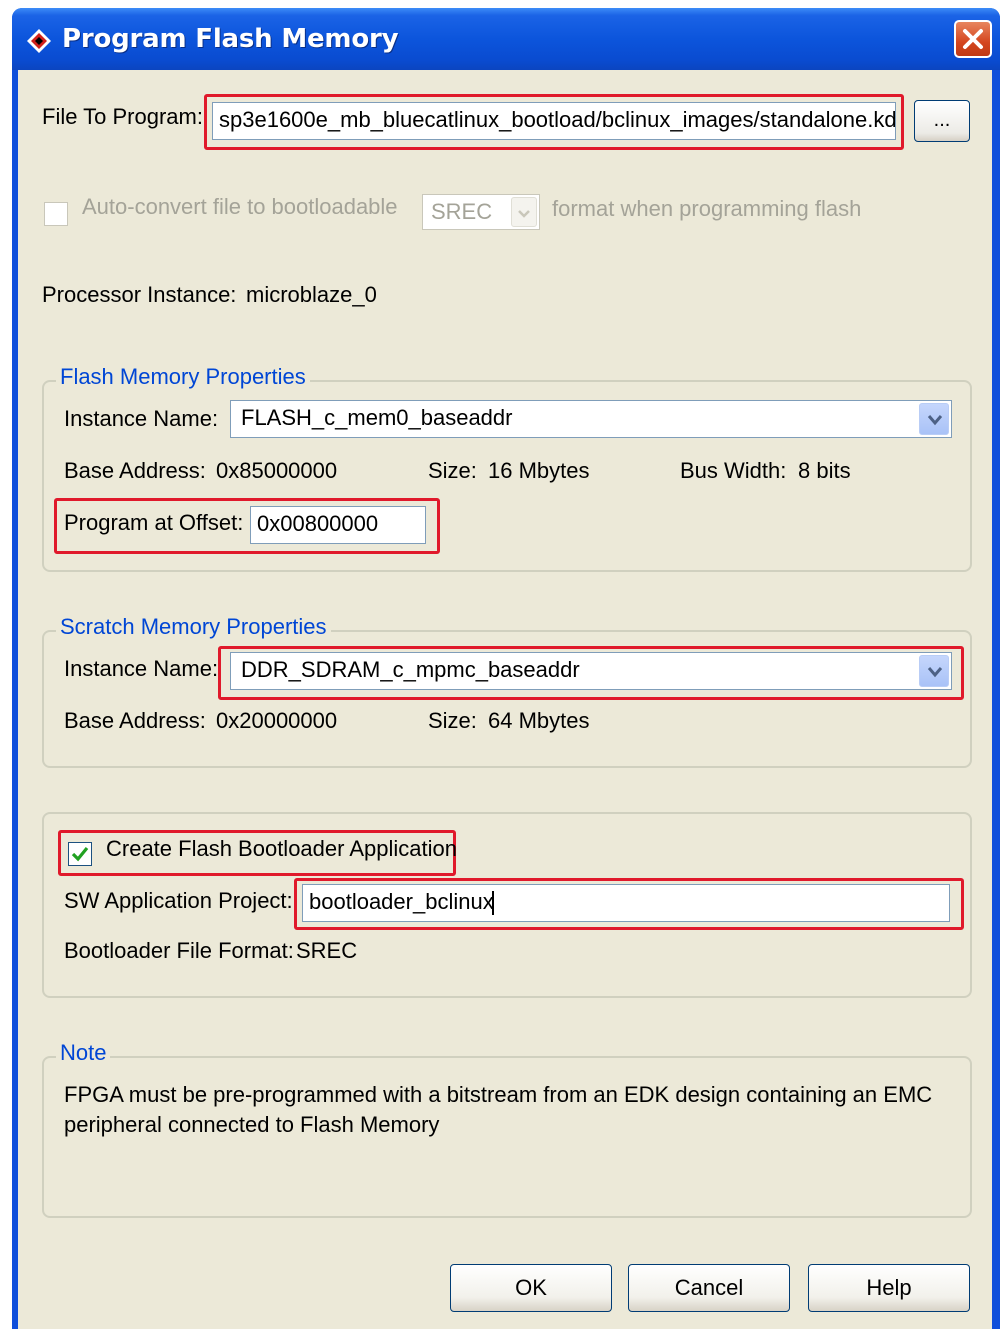 The width and height of the screenshot is (1000, 1329). I want to click on autoconvert-suffix: format when programming flash, so click(707, 208).